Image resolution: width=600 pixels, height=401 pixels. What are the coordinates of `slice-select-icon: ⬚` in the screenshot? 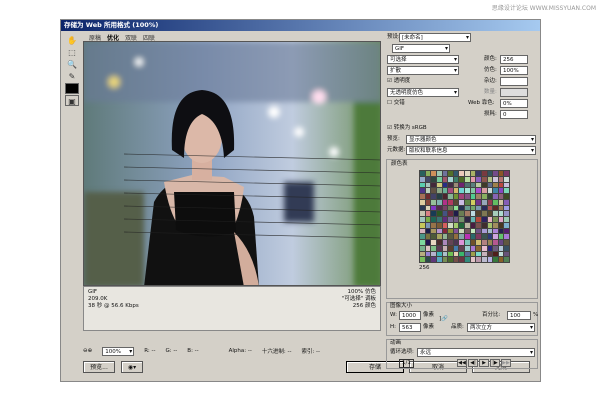 It's located at (72, 52).